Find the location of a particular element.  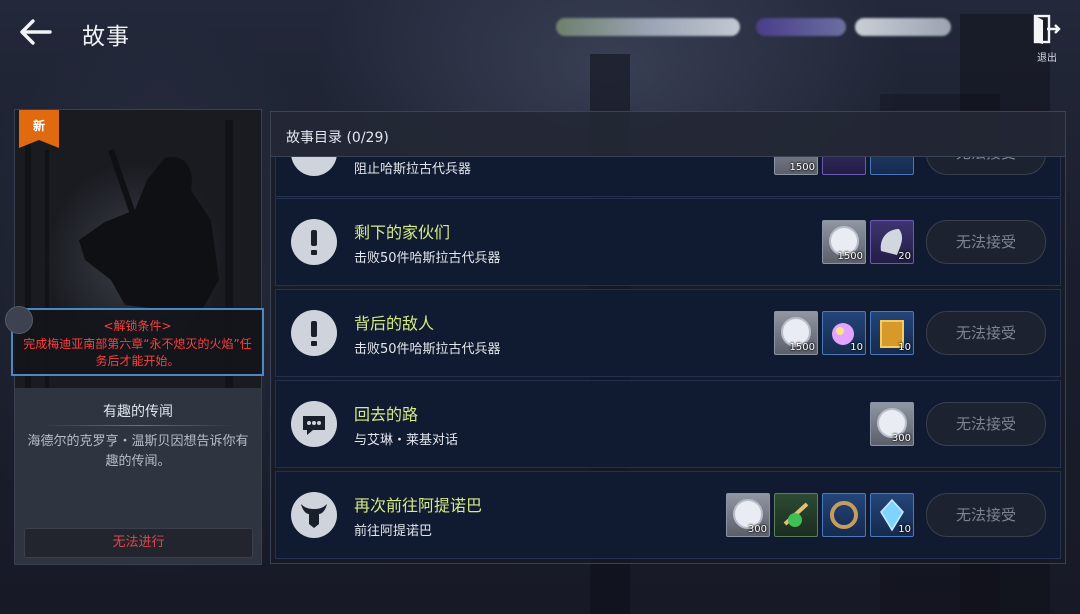

quest-row: 阻止哈斯拉古代兵器 1500 无法接受 is located at coordinates (668, 177).